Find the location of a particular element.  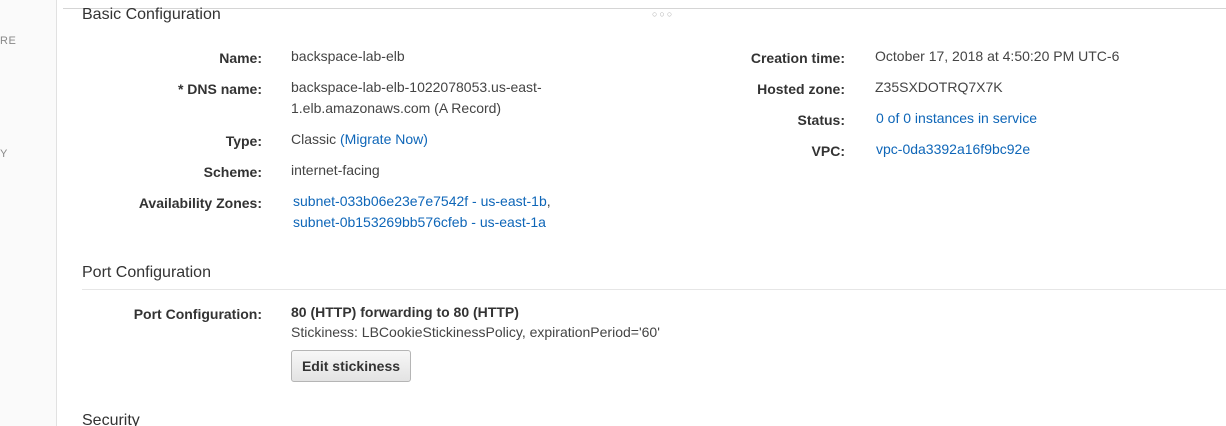

hosted-zone-value: Z35SXDOTRQ7X7K is located at coordinates (939, 87).